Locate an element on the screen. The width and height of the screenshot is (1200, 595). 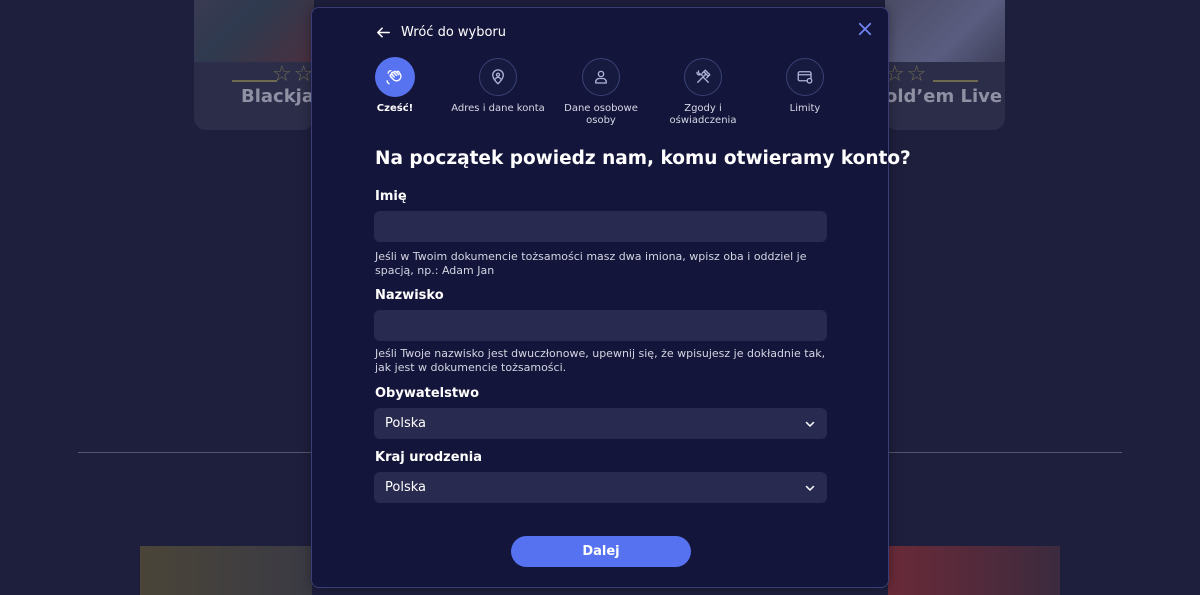
last-name-input is located at coordinates (600, 325).